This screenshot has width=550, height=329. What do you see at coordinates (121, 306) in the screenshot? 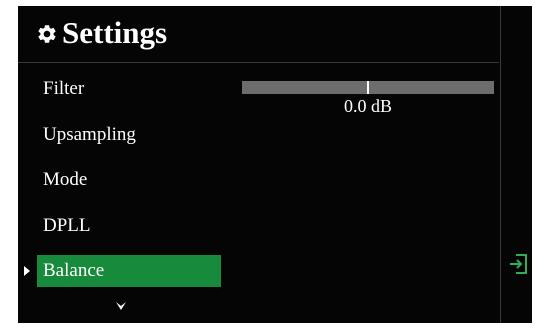
I see `chevron-down-icon` at bounding box center [121, 306].